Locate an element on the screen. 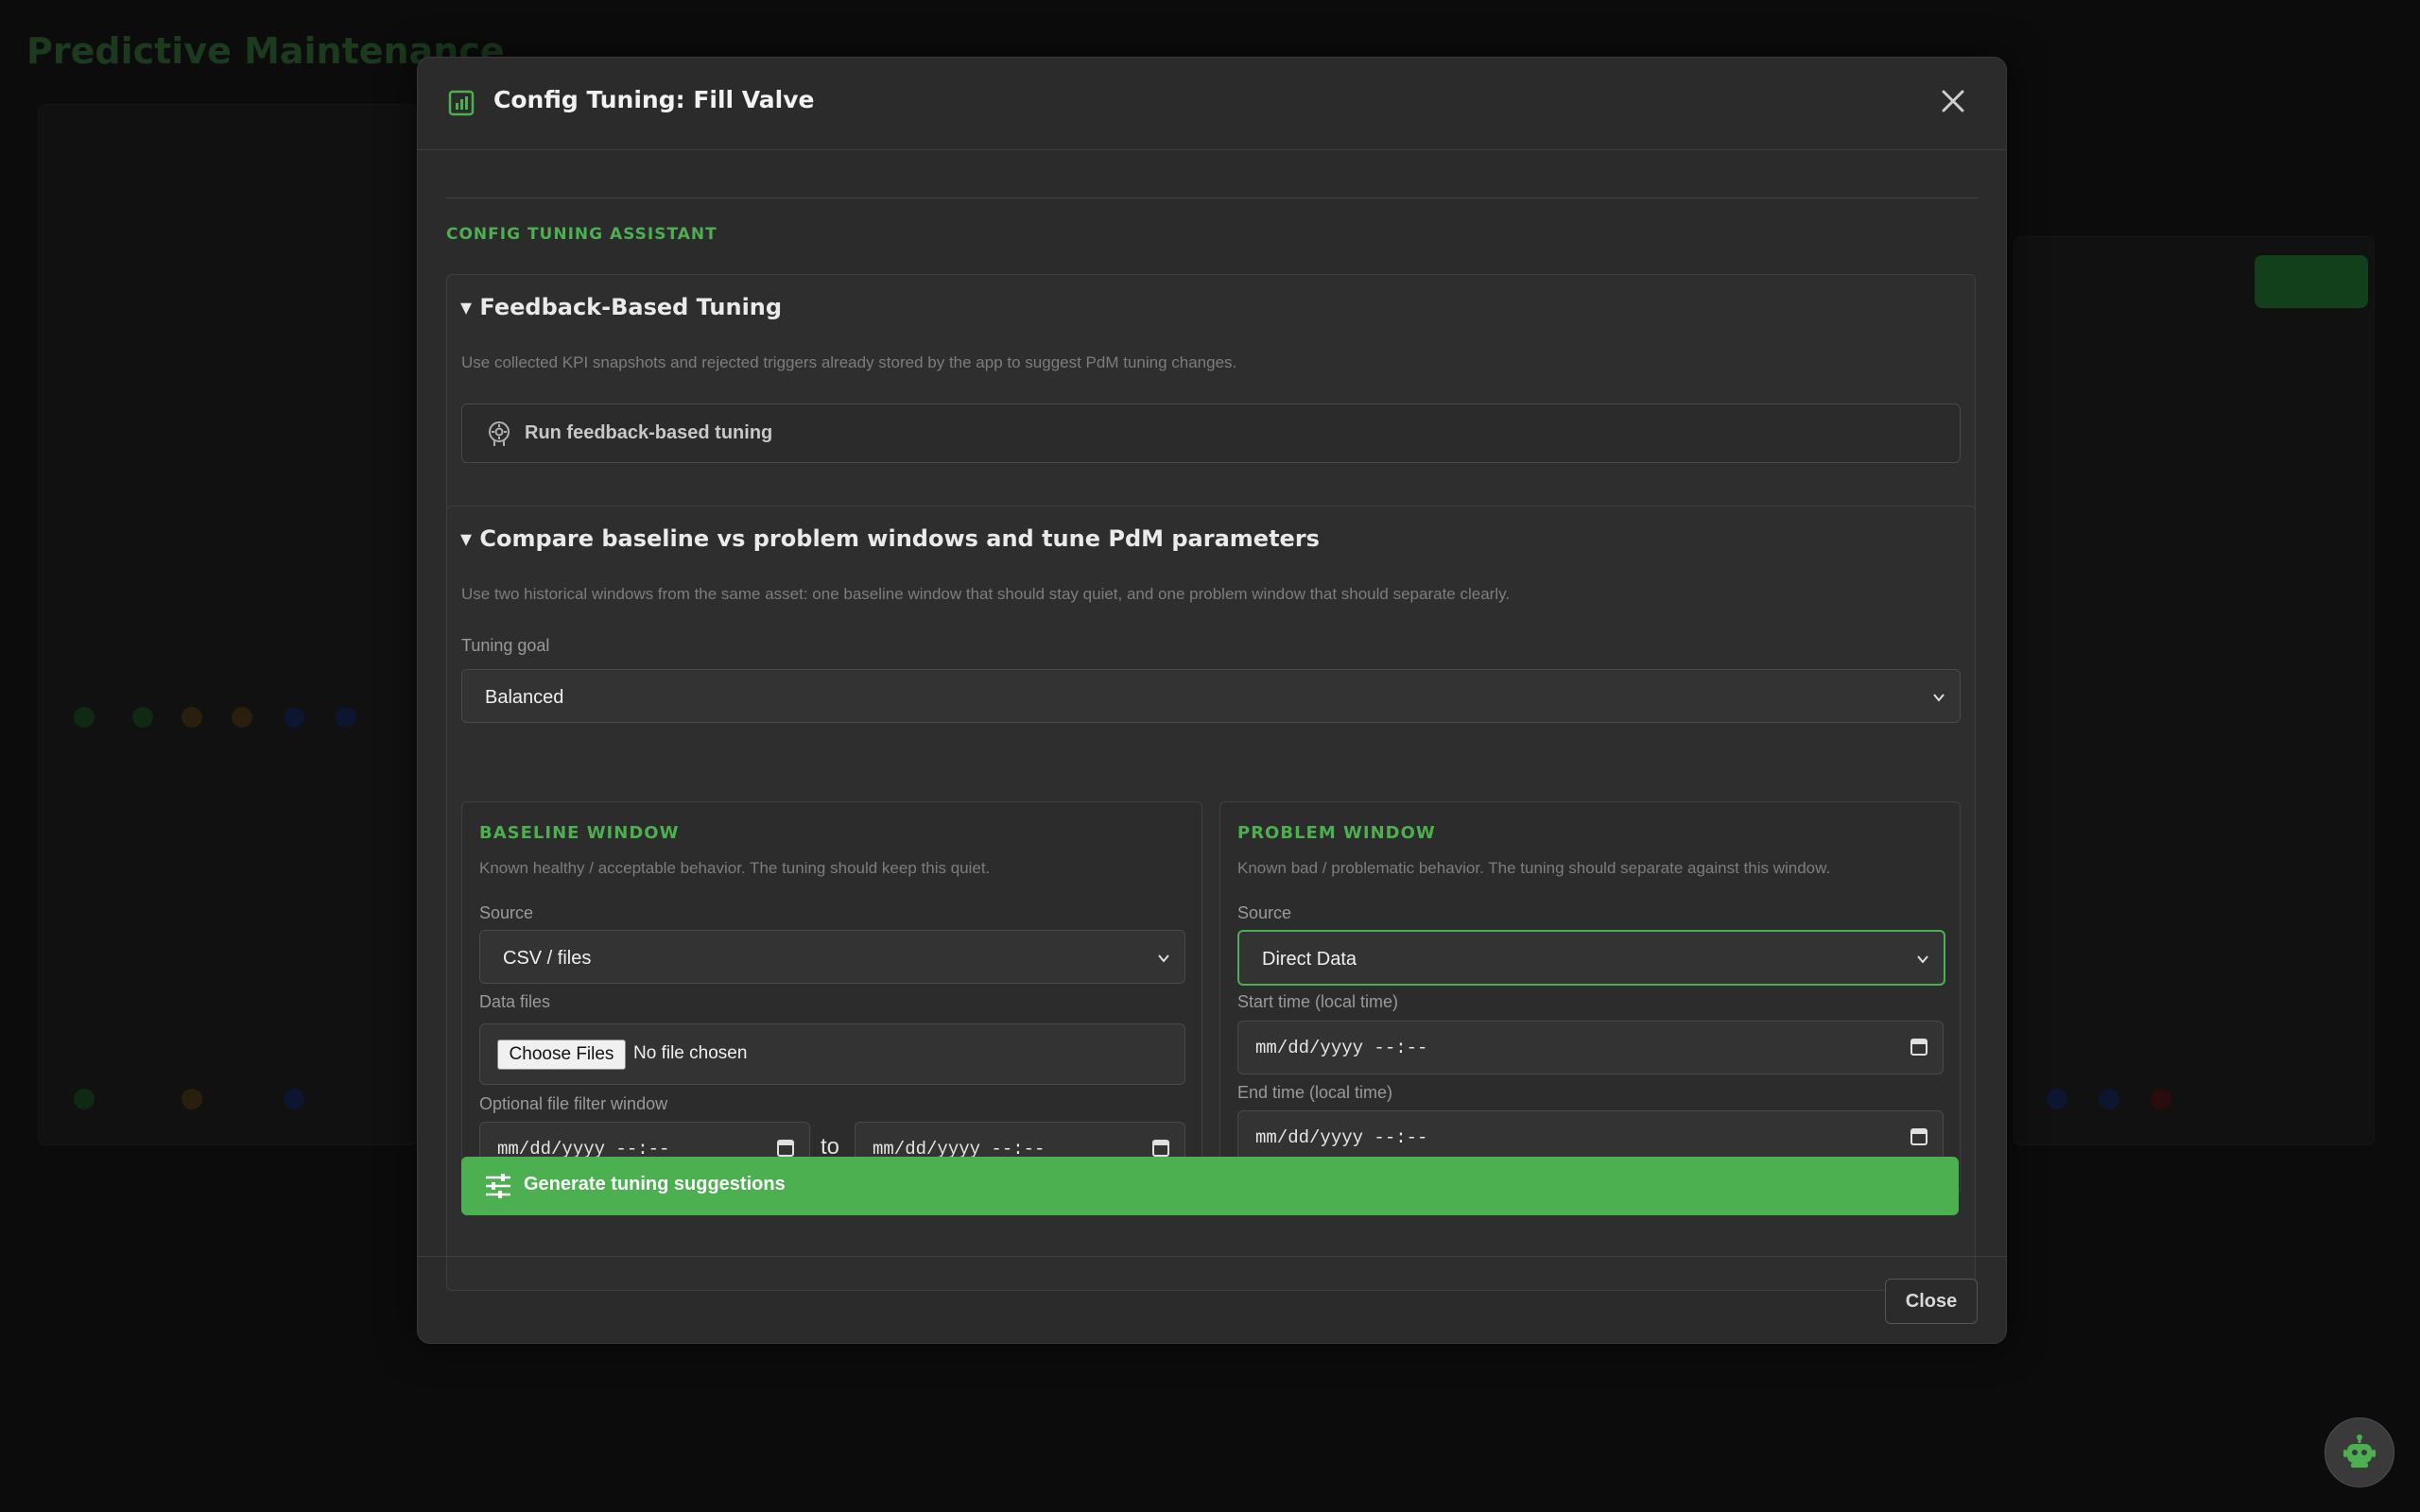 The height and width of the screenshot is (1512, 2420). run-feedback-tuning-button: Run feedback-based tuning is located at coordinates (1211, 433).